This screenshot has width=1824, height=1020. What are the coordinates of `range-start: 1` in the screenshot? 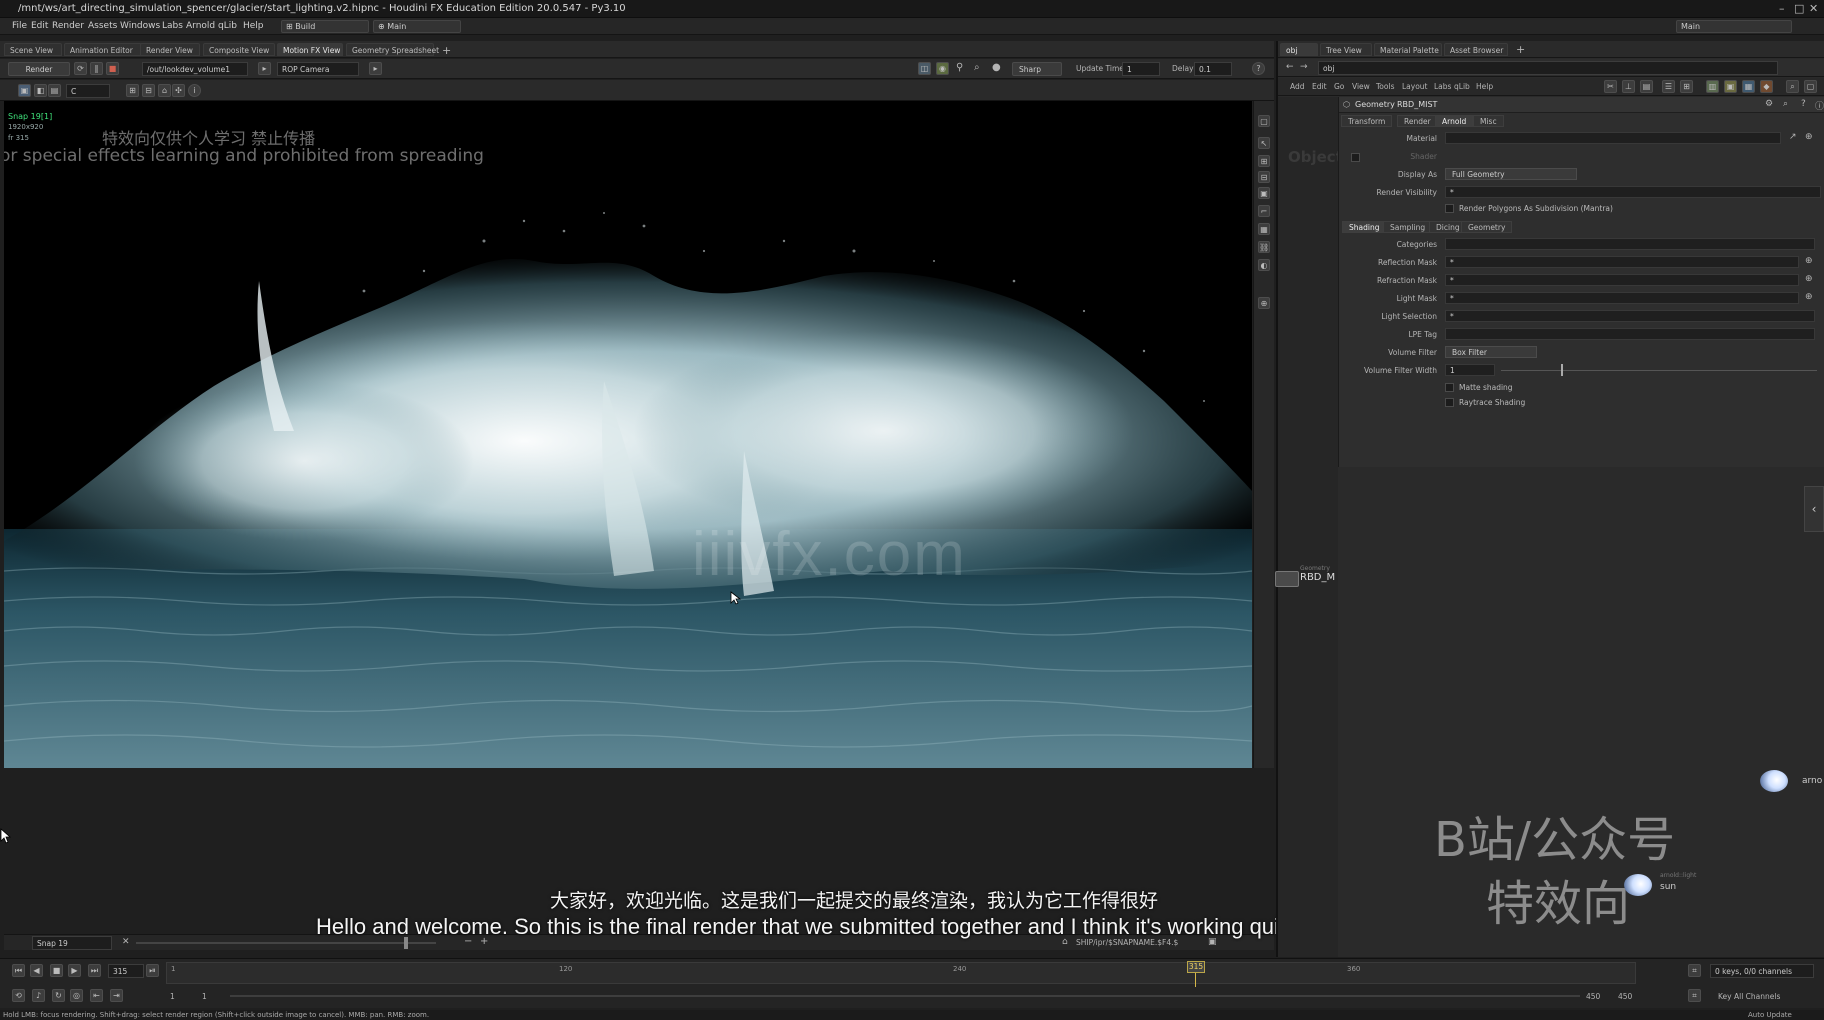 It's located at (172, 996).